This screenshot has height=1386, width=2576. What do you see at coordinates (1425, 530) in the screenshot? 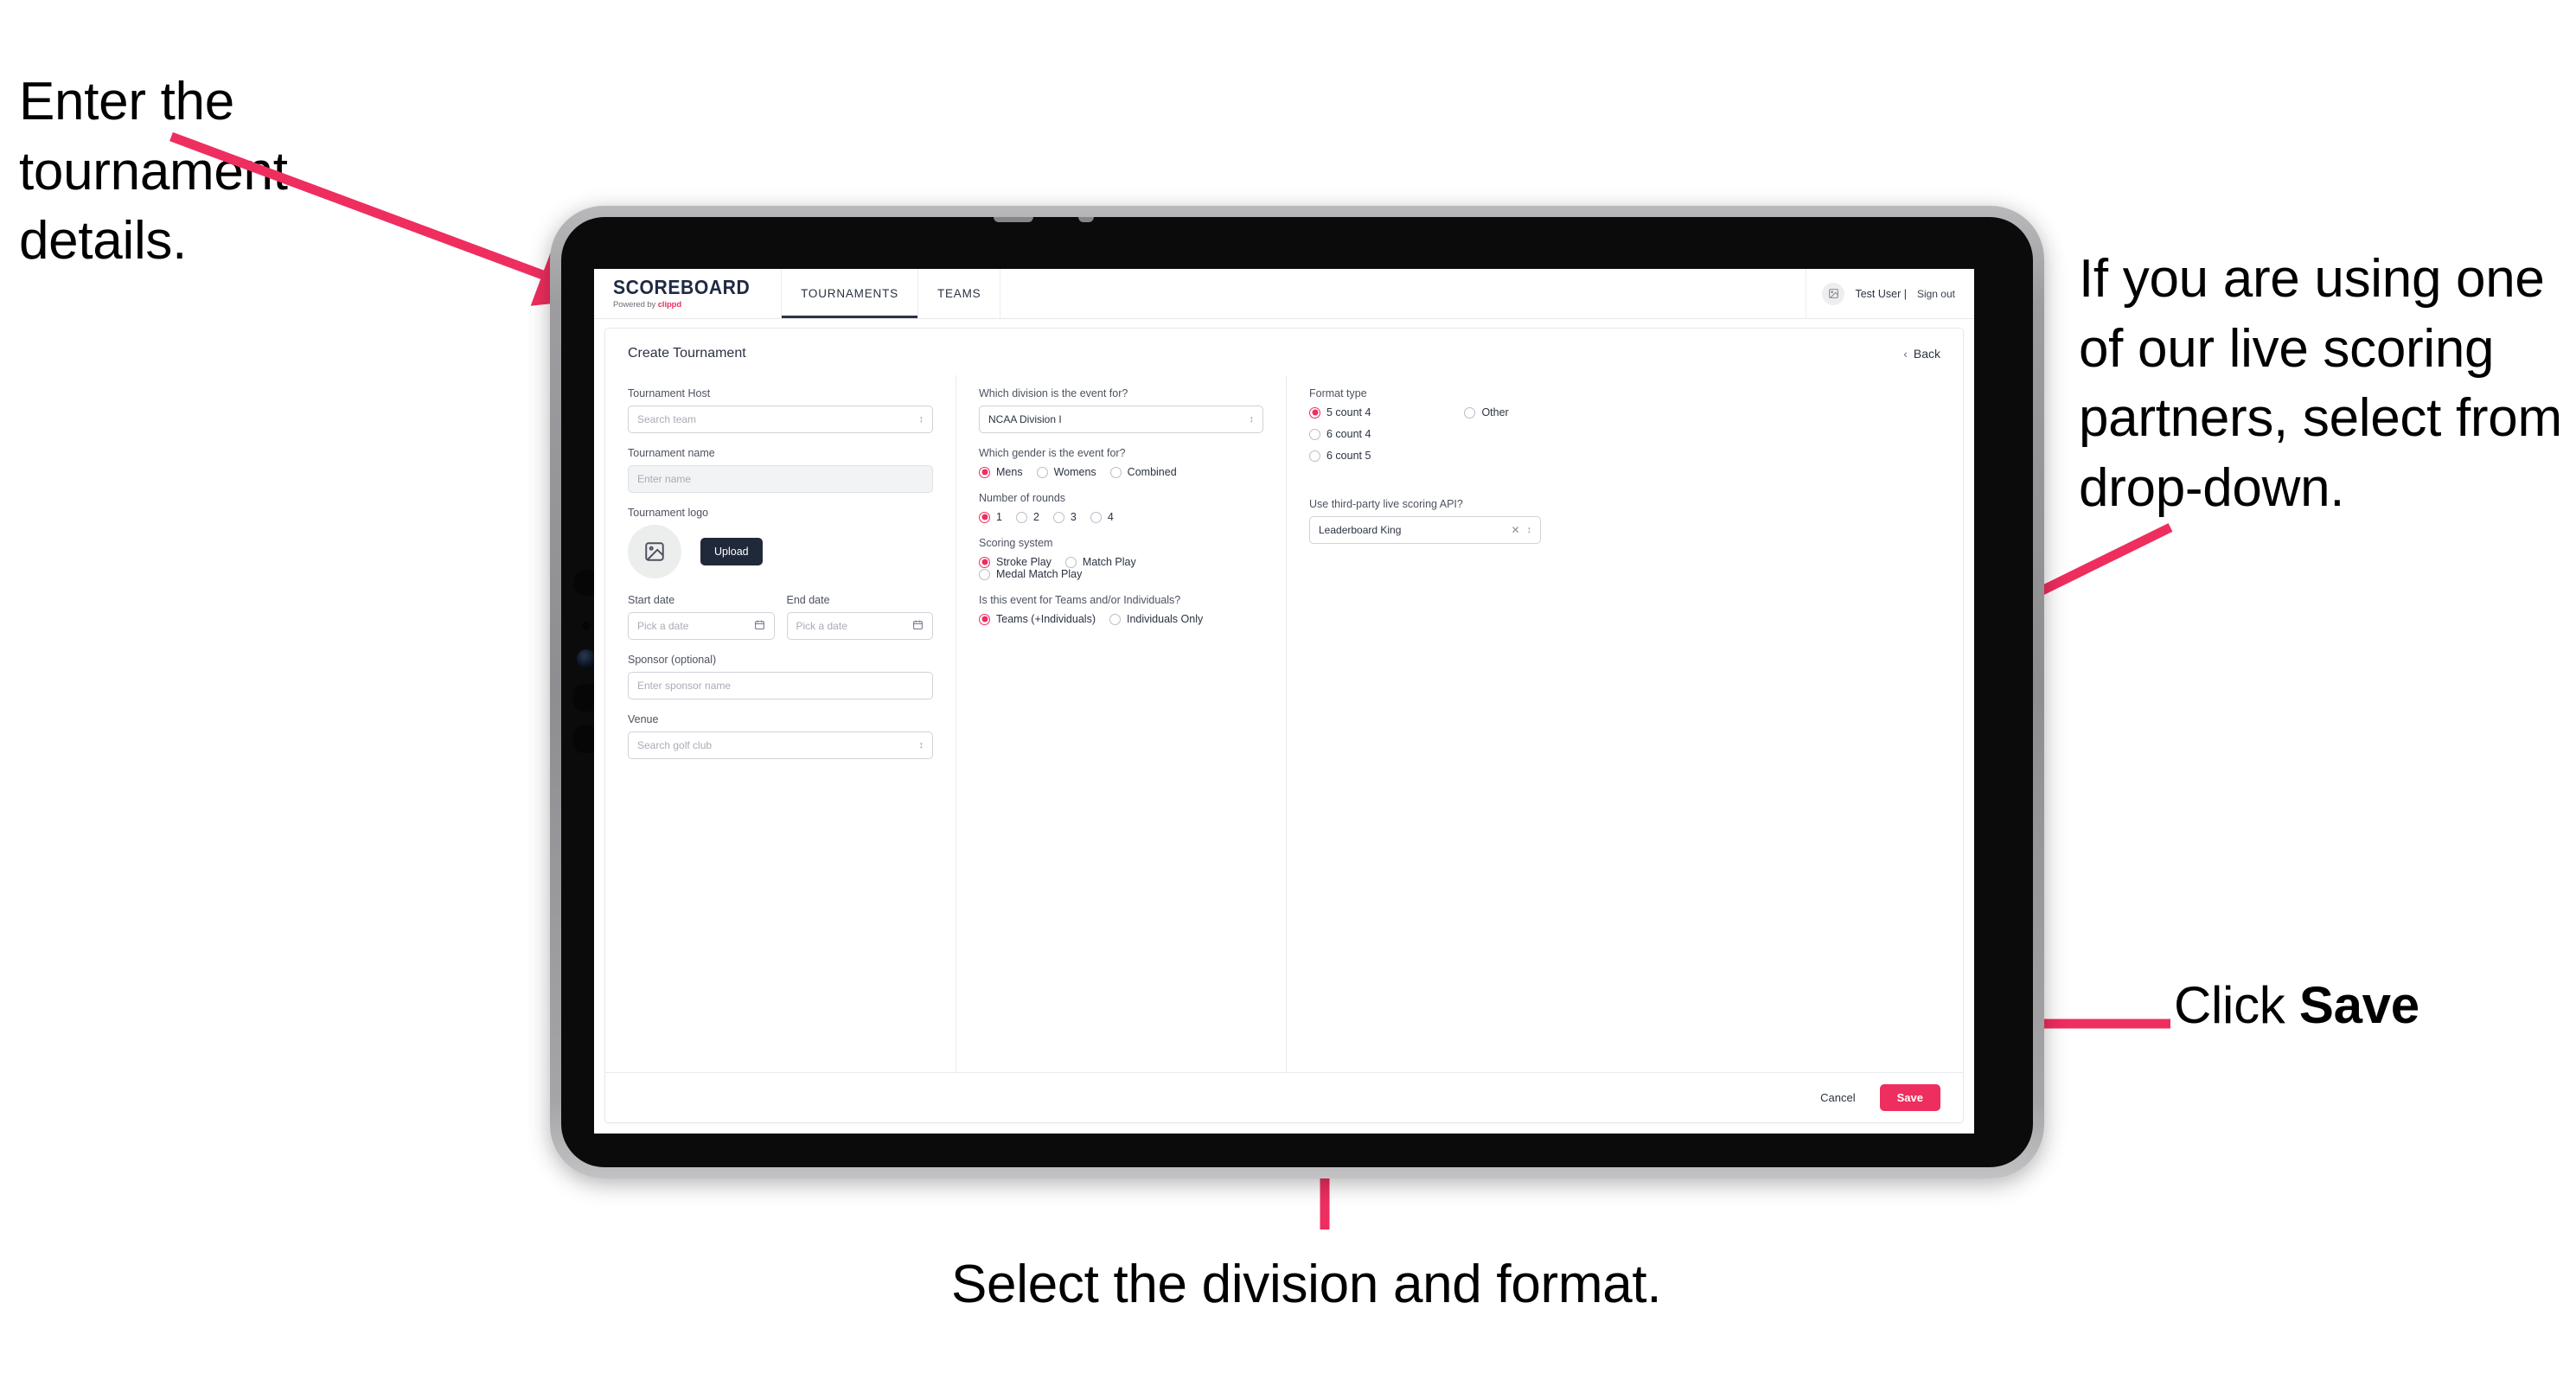
I see `live-scoring-api-select: Leaderboard King ✕ ↕` at bounding box center [1425, 530].